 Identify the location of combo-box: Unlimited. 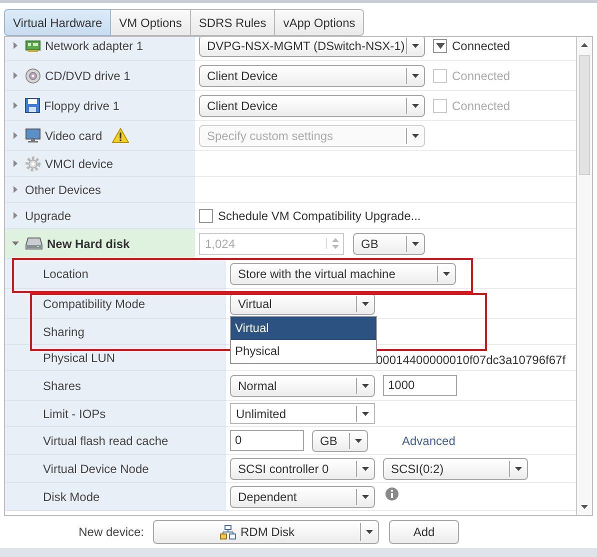
(302, 413).